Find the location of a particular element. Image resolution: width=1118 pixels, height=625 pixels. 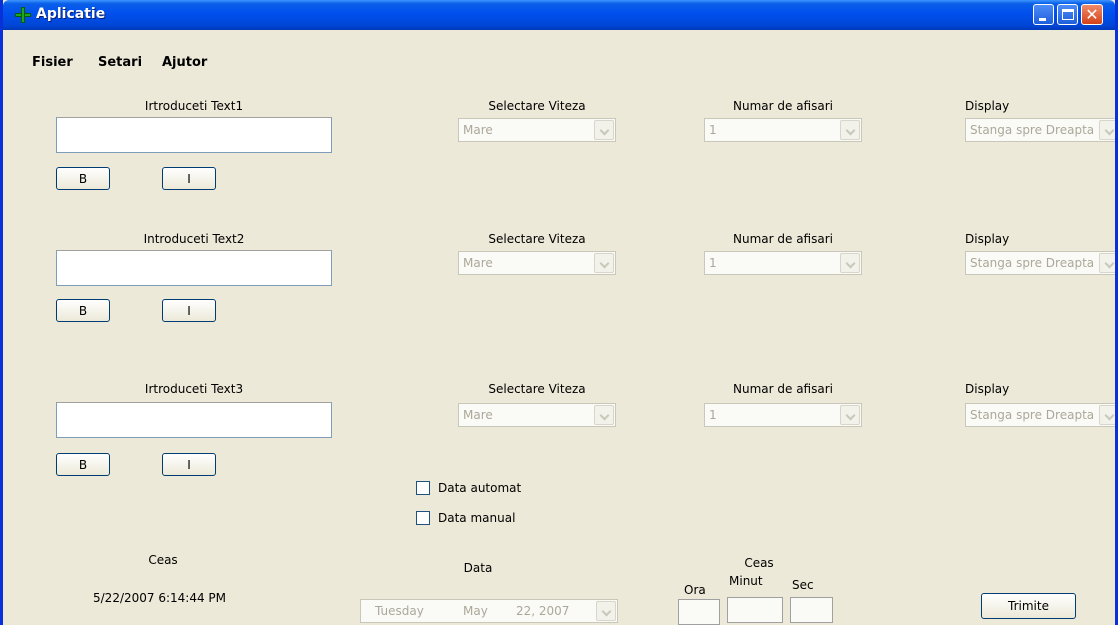

close-button: ✕ is located at coordinates (1092, 14).